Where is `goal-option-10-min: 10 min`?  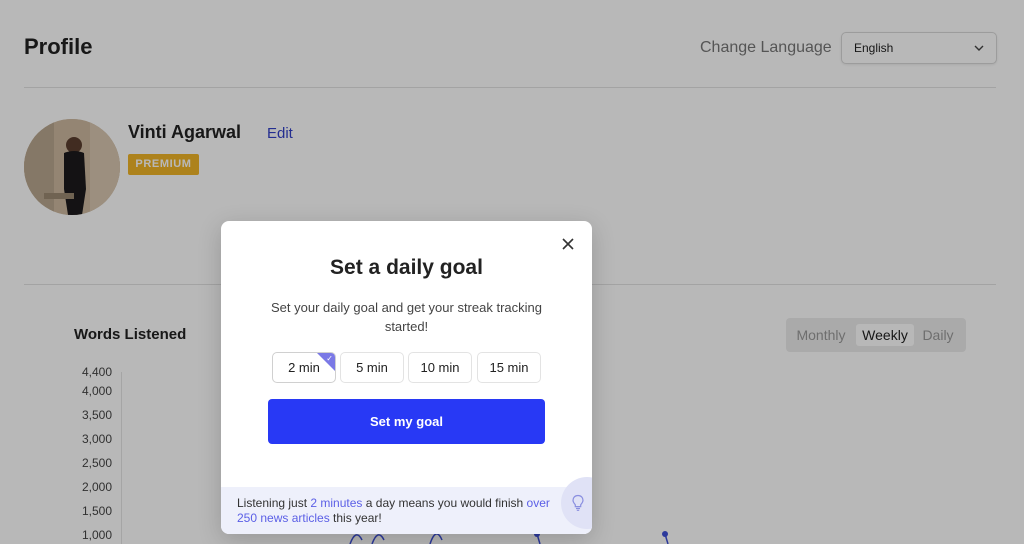 goal-option-10-min: 10 min is located at coordinates (440, 367).